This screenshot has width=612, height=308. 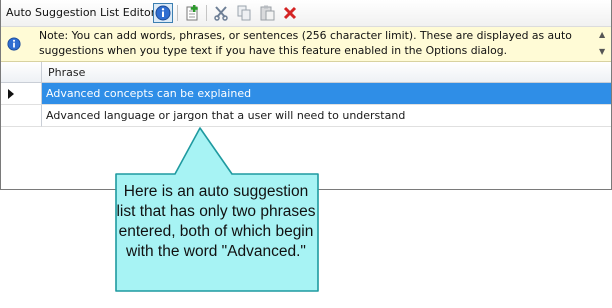 I want to click on info-button, so click(x=163, y=13).